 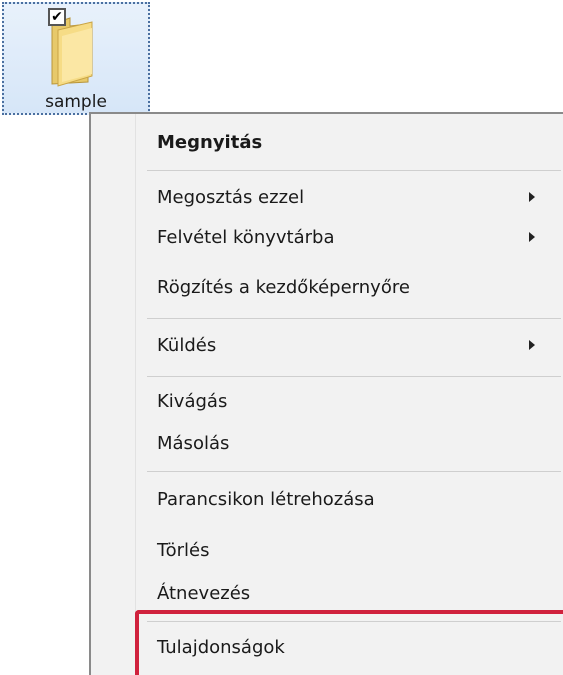 What do you see at coordinates (349, 642) in the screenshot?
I see `highlight-frame` at bounding box center [349, 642].